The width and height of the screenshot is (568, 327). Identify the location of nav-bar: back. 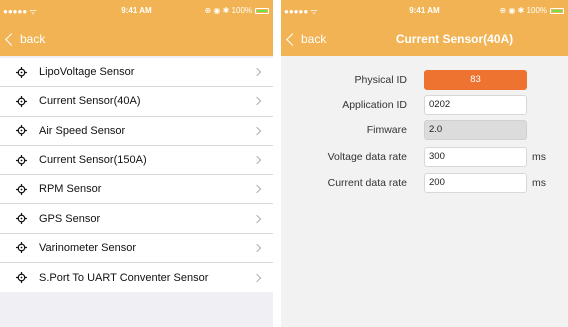
(136, 39).